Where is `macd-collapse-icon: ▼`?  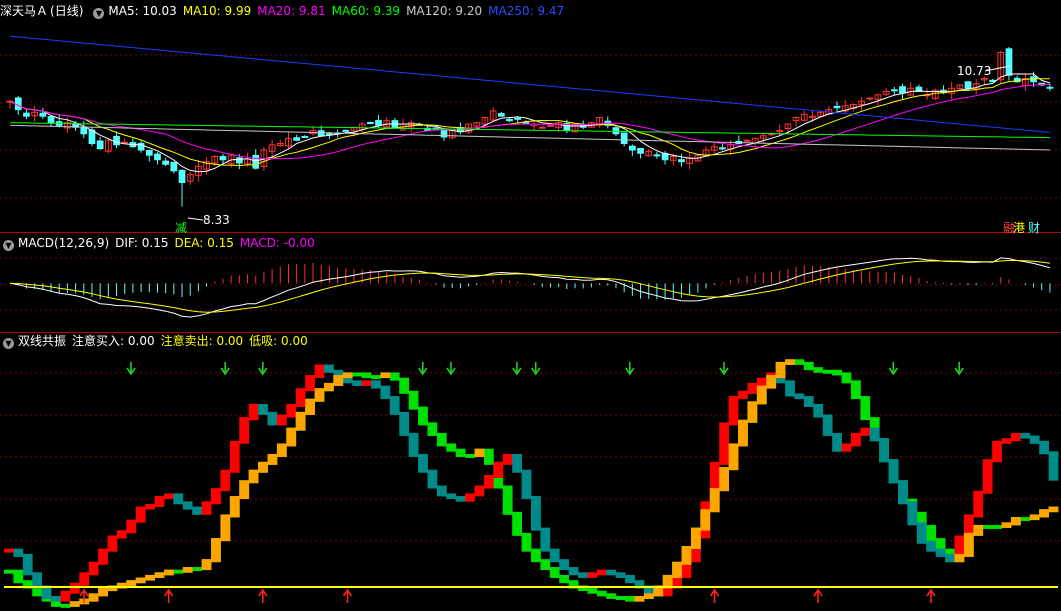
macd-collapse-icon: ▼ is located at coordinates (8, 245).